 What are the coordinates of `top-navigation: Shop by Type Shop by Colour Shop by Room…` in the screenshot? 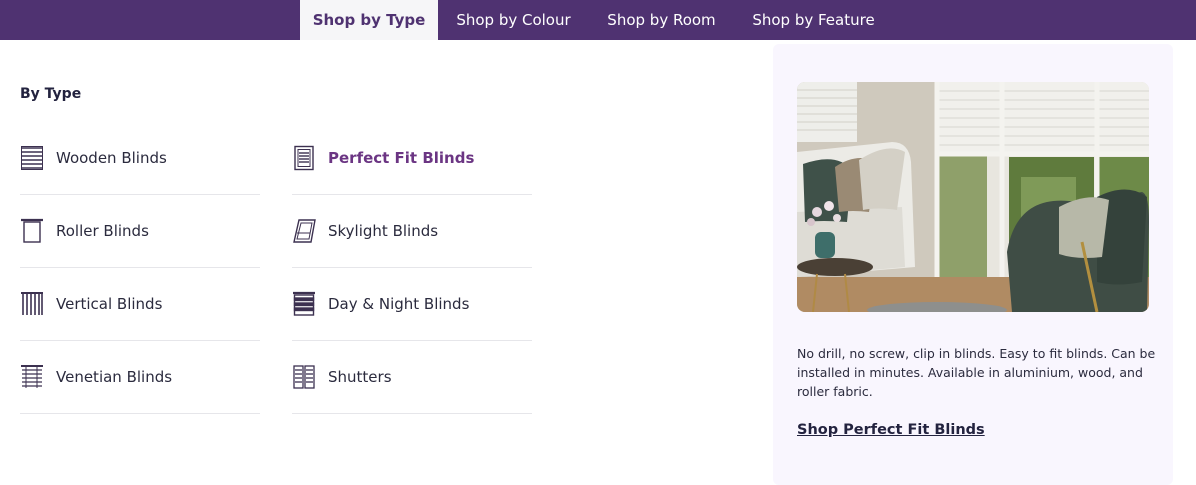 It's located at (598, 20).